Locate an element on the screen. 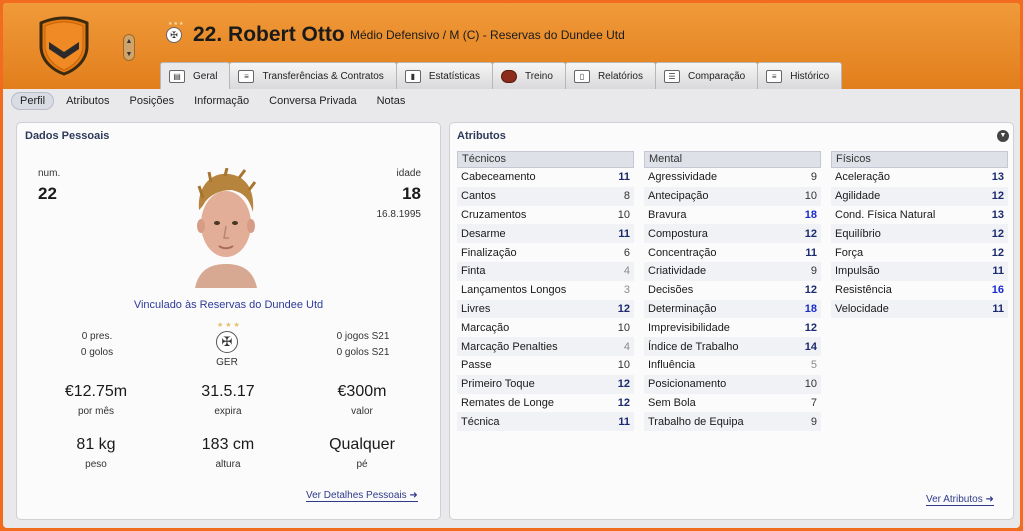 The image size is (1023, 531). attribute-row: Remates de Longe 12 is located at coordinates (545, 403).